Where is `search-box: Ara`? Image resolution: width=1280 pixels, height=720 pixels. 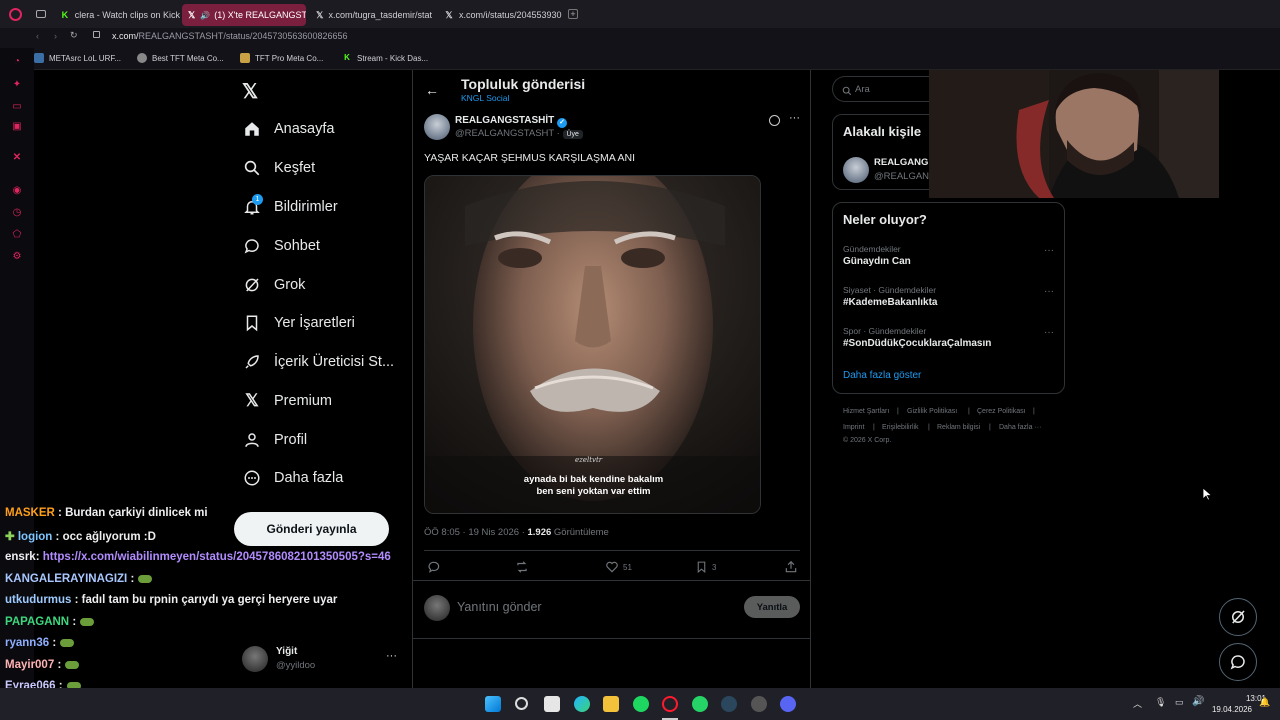
search-box: Ara is located at coordinates (887, 89).